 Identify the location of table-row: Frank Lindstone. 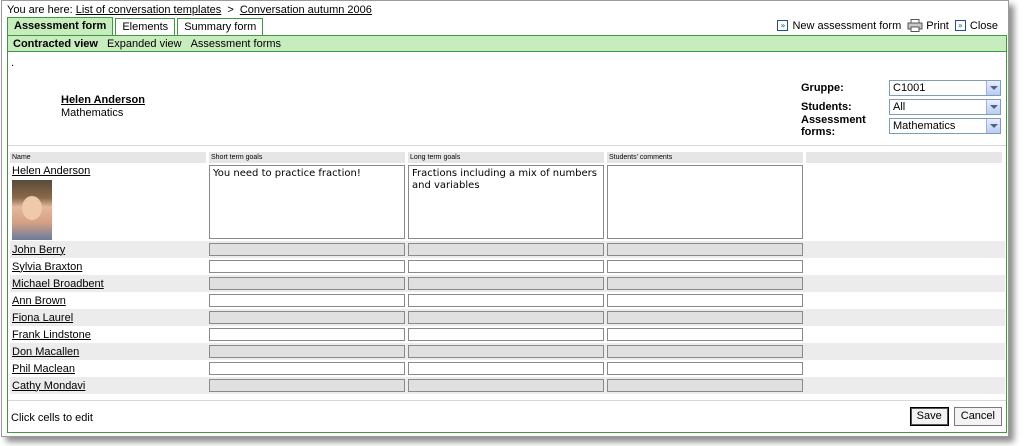
(507, 334).